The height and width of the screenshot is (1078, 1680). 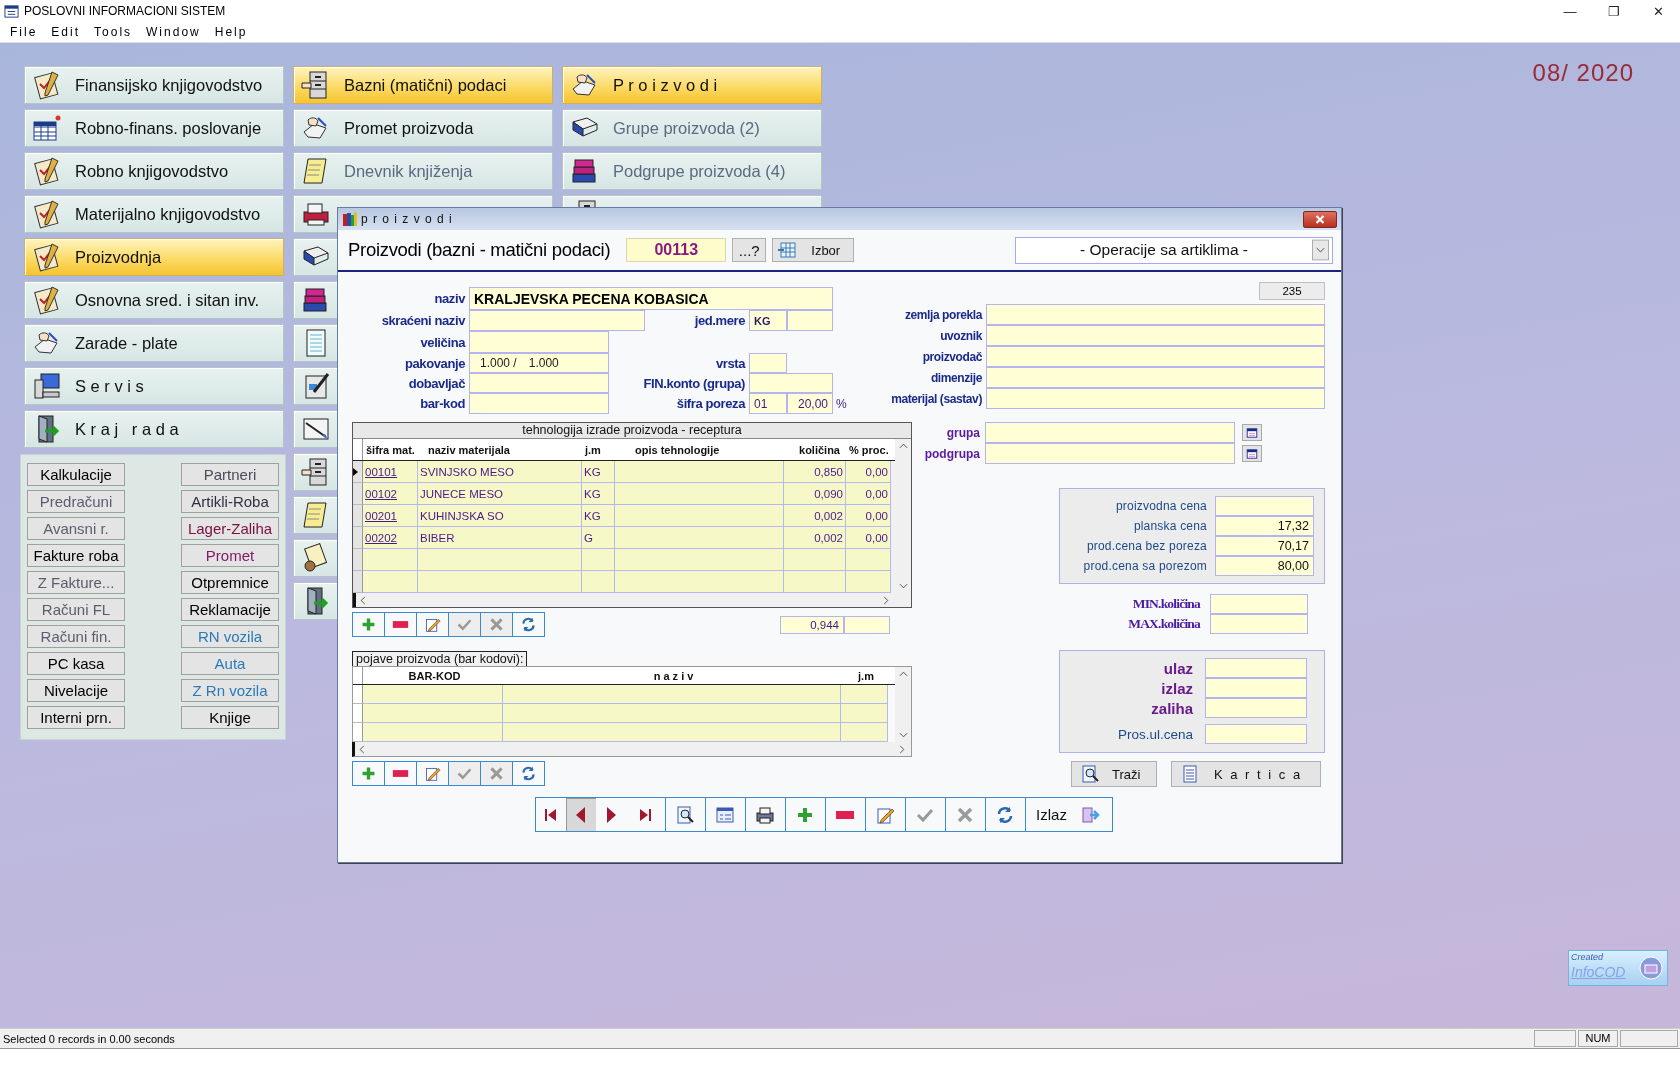 I want to click on shortcut-button: Kalkulacije, so click(x=76, y=474).